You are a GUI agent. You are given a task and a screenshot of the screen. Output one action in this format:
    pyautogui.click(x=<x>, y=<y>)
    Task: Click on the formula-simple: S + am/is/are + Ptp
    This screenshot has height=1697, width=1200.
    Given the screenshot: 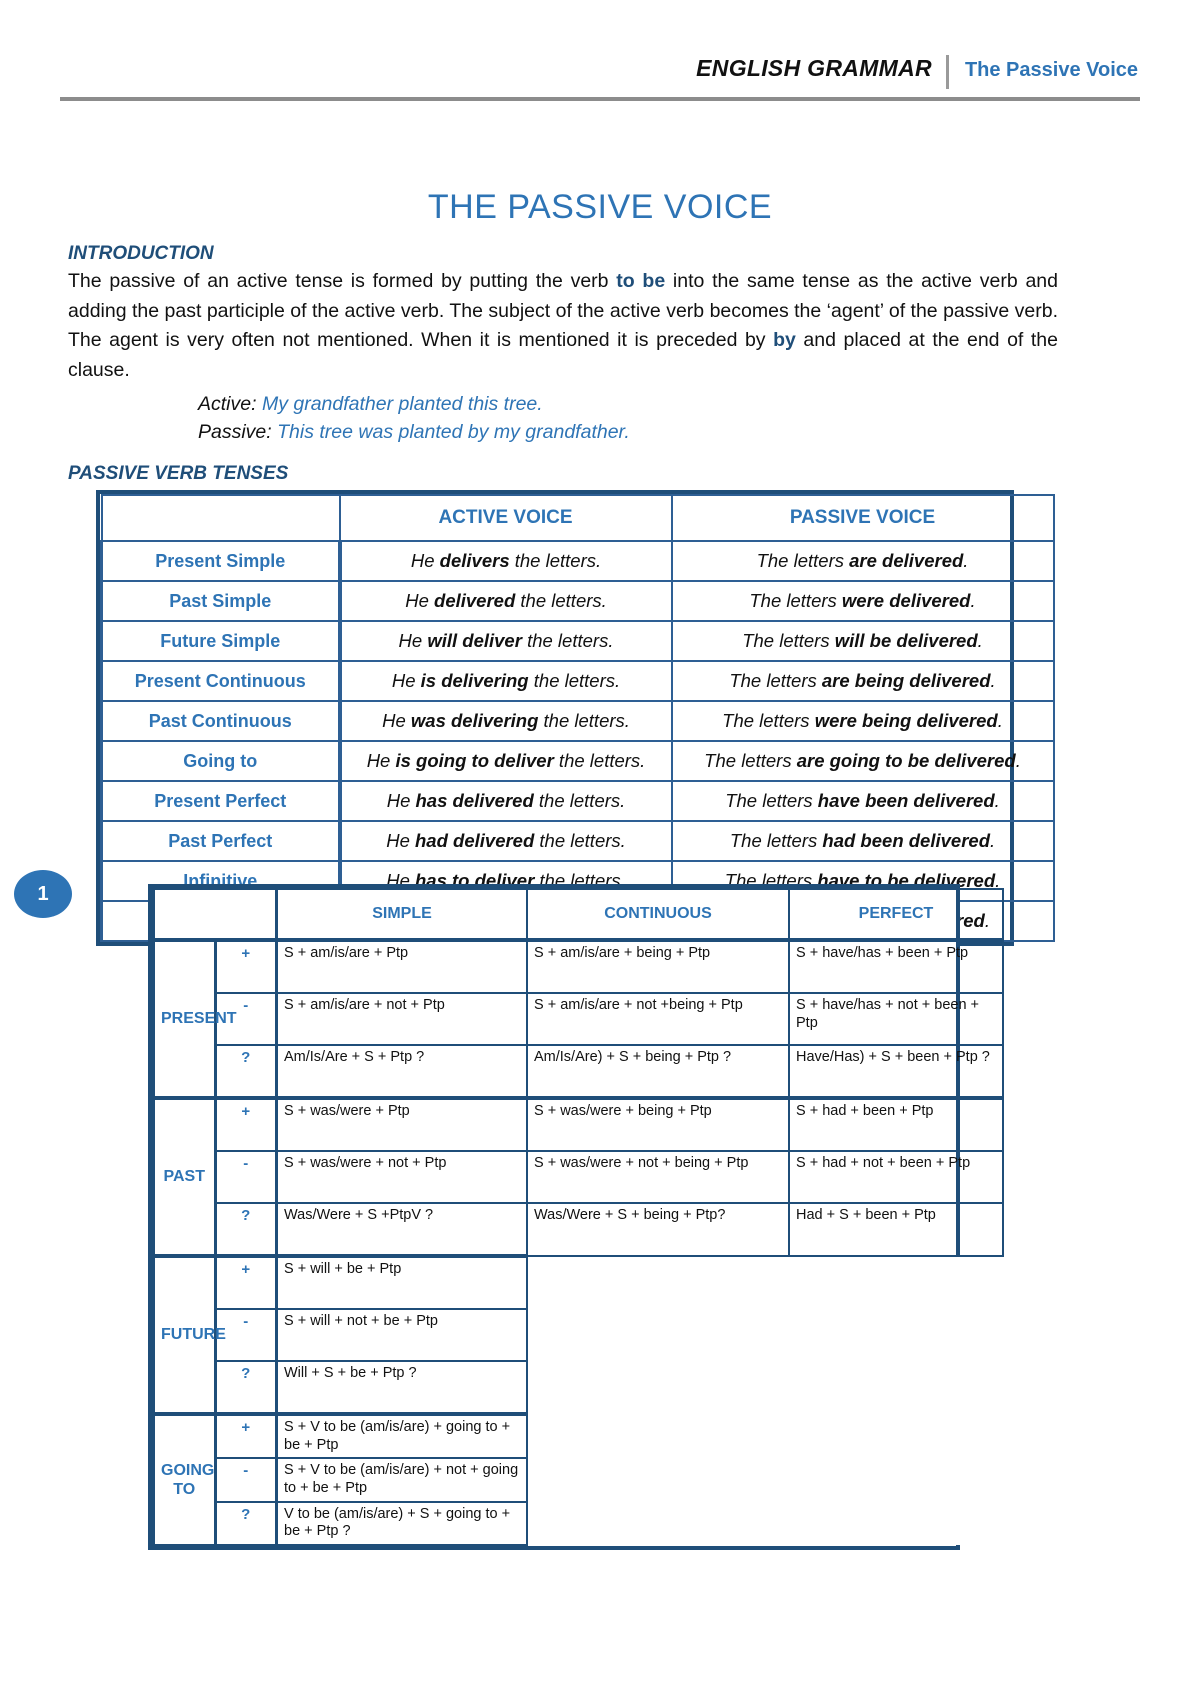 What is the action you would take?
    pyautogui.click(x=401, y=966)
    